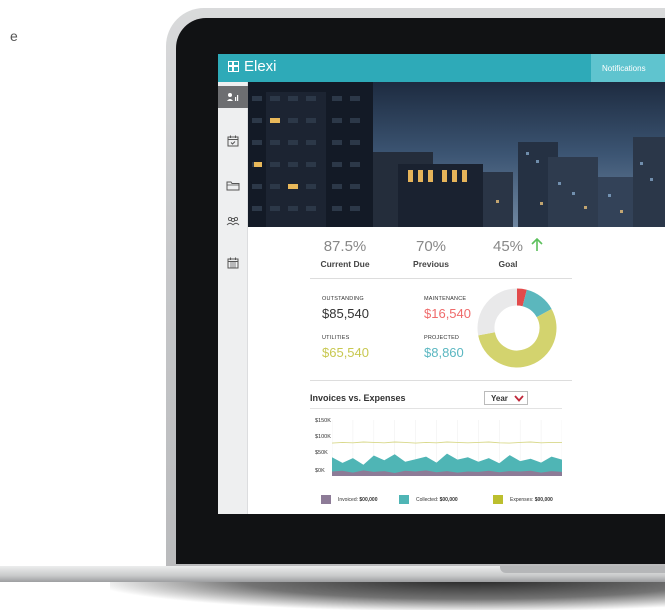  I want to click on calendar-check-icon, so click(233, 141).